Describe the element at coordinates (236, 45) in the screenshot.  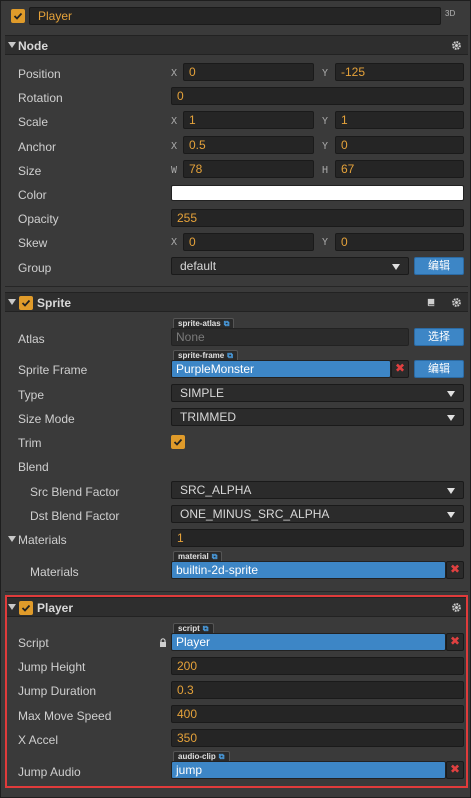
I see `node-section-header: Node` at that location.